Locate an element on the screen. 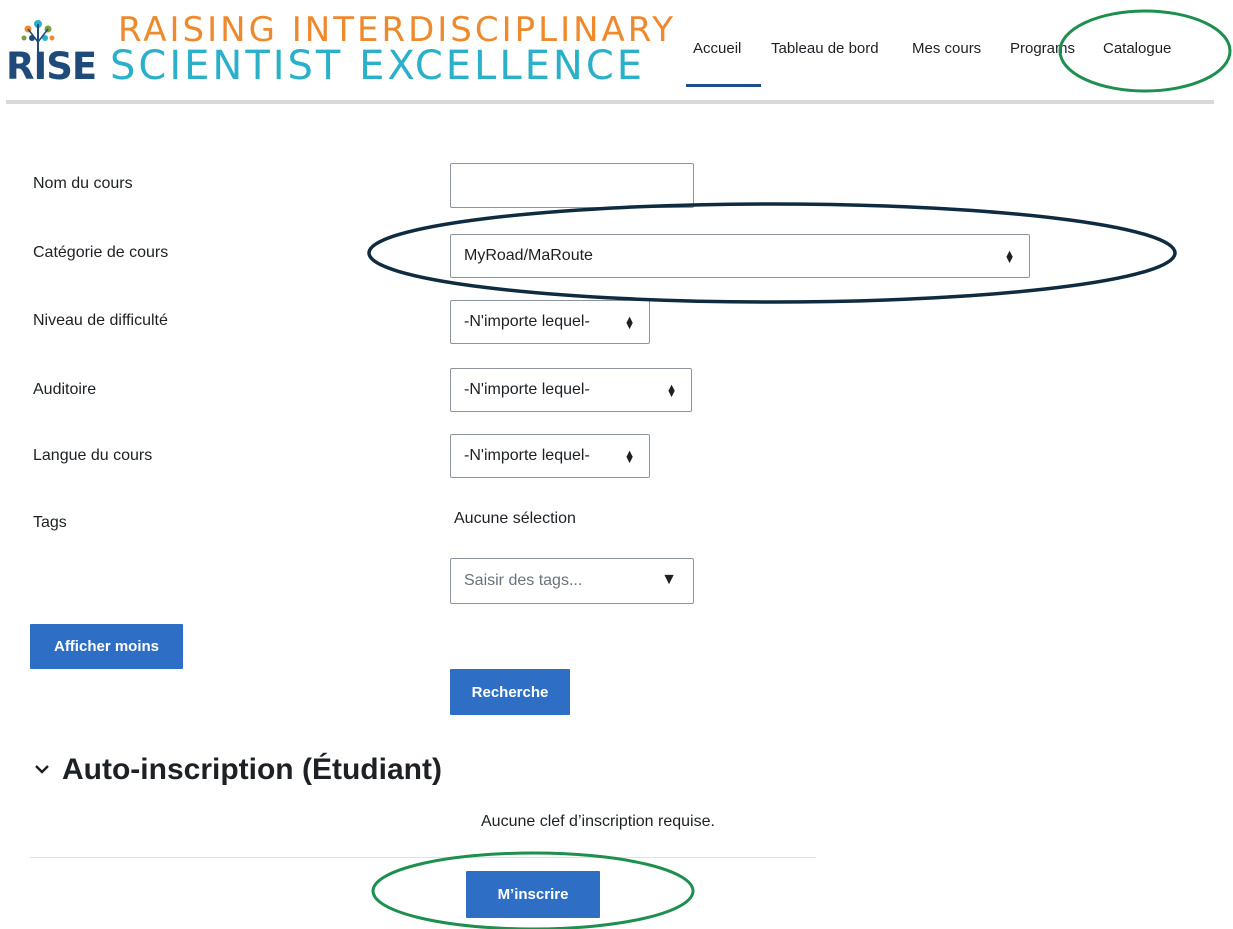 The image size is (1233, 929). course-name-input is located at coordinates (572, 185).